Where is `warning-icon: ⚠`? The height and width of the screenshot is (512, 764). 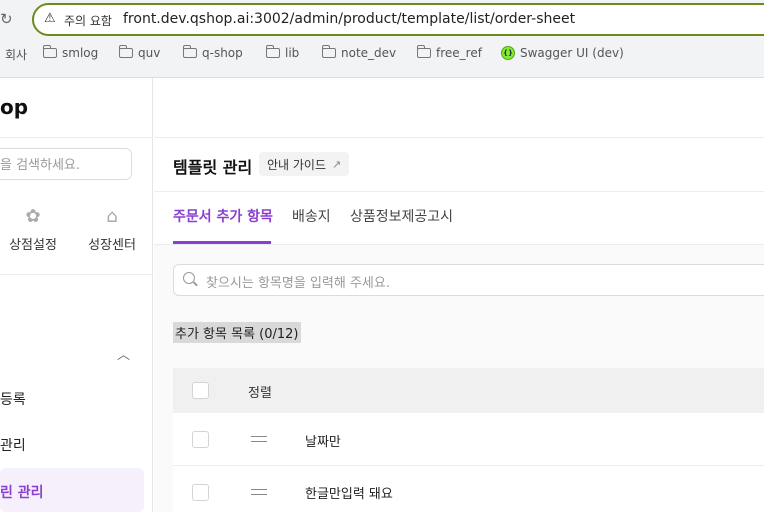 warning-icon: ⚠ is located at coordinates (50, 18).